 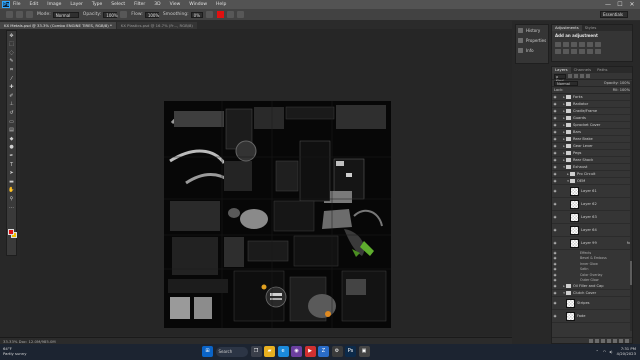 What do you see at coordinates (630, 273) in the screenshot?
I see `layers-scroll-thumb` at bounding box center [630, 273].